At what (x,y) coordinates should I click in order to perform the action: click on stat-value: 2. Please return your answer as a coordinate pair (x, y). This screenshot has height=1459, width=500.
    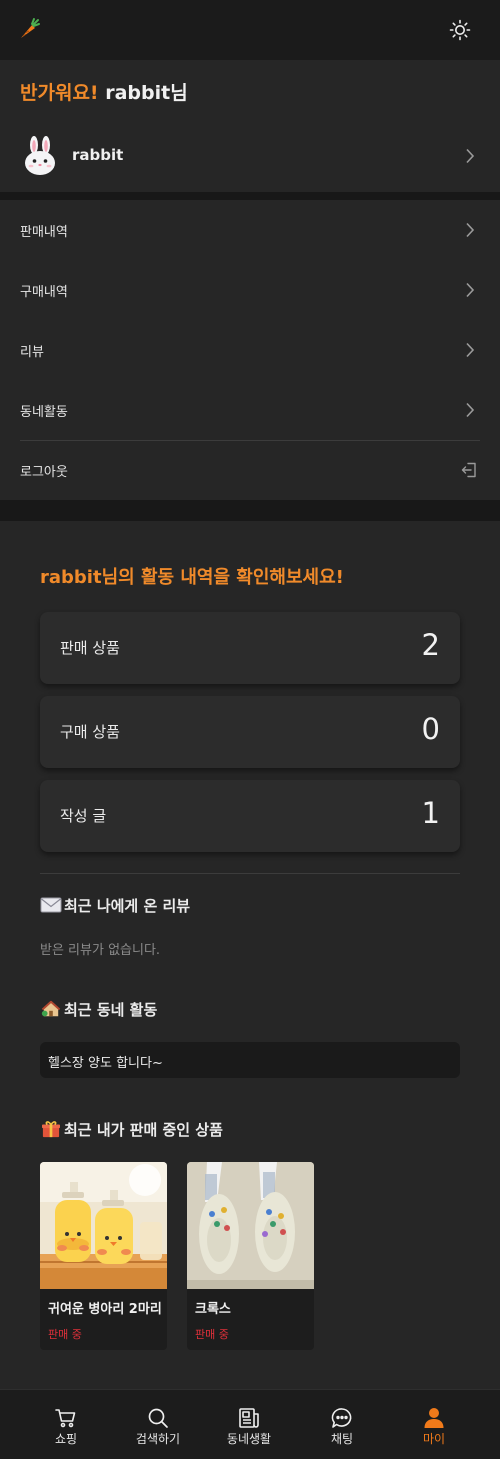
    Looking at the image, I should click on (430, 645).